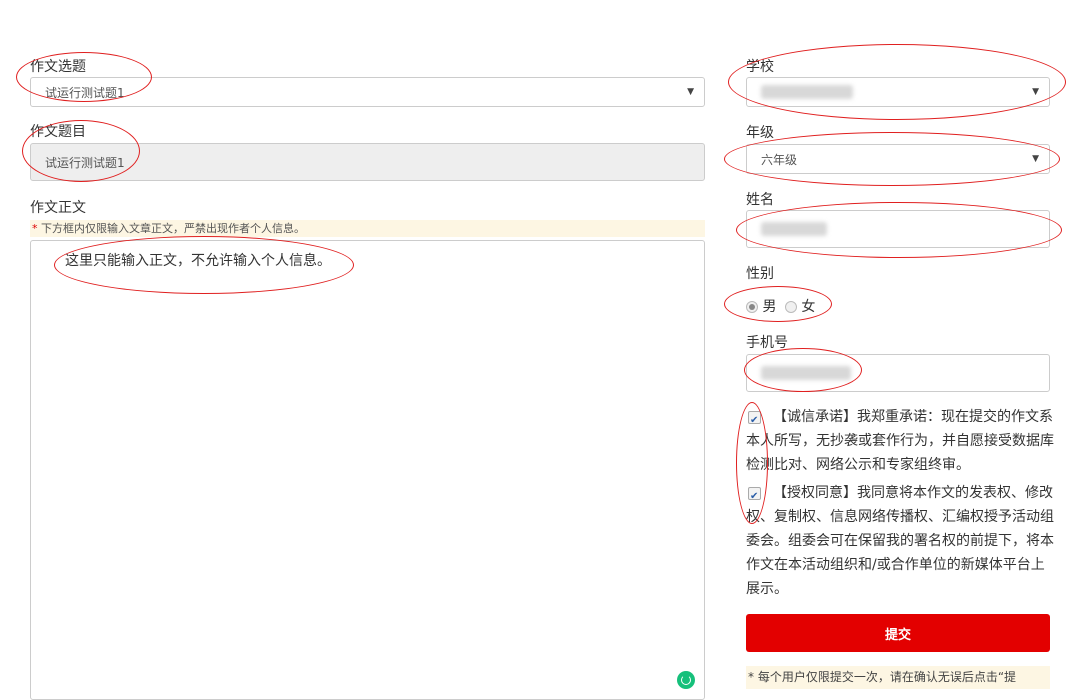 The image size is (1080, 700). I want to click on integrity-checkbox, so click(754, 421).